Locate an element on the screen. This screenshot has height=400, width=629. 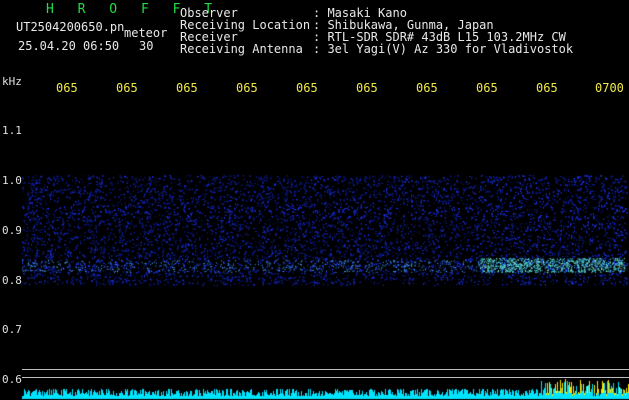
y-tick: 0.6 is located at coordinates (12, 379).